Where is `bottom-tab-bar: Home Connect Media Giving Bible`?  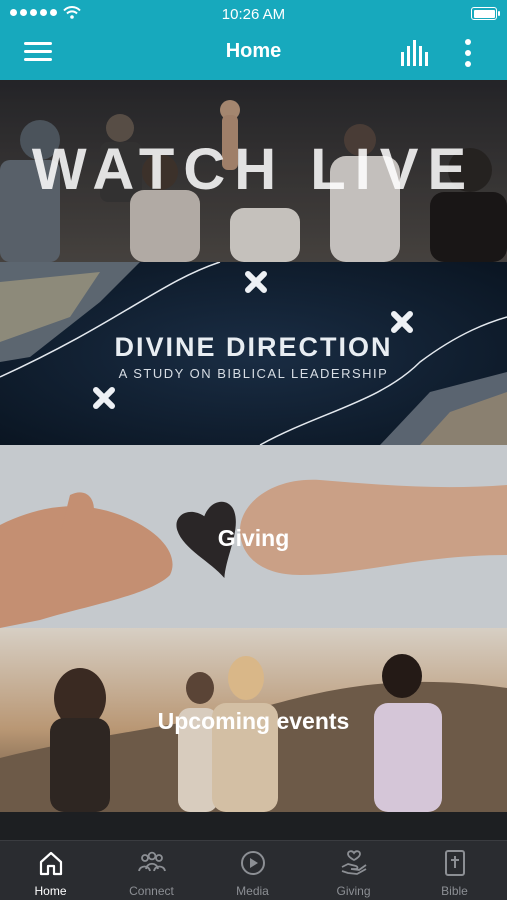 bottom-tab-bar: Home Connect Media Giving Bible is located at coordinates (253, 870).